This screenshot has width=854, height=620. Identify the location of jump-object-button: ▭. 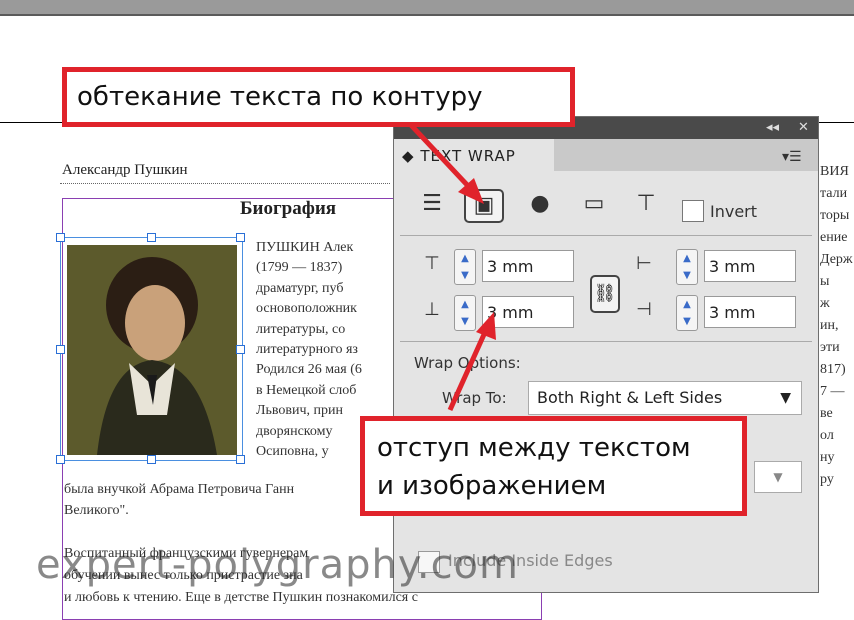
(594, 204).